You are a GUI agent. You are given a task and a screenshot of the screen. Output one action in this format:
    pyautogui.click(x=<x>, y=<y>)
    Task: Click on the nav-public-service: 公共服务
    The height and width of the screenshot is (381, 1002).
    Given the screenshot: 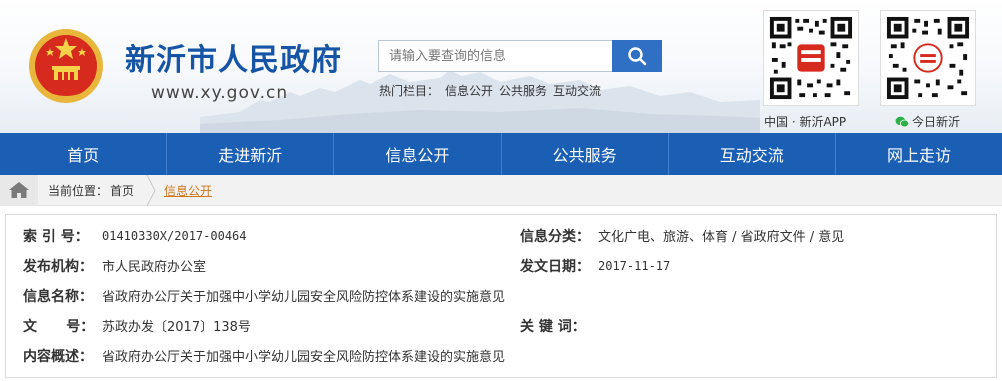 What is the action you would take?
    pyautogui.click(x=585, y=154)
    